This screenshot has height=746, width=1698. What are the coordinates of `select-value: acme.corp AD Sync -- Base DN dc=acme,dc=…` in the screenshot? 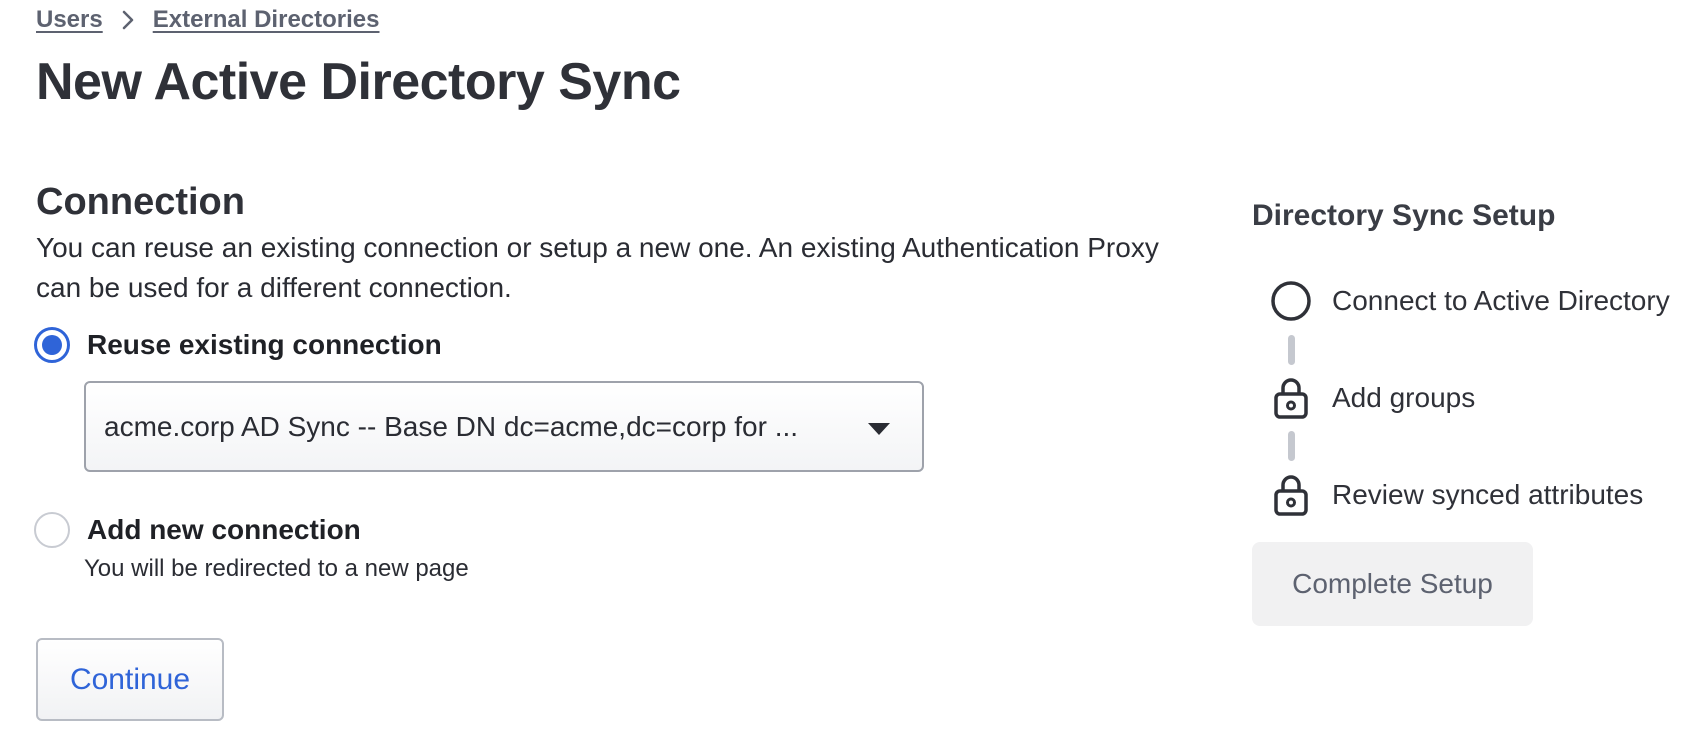 It's located at (451, 426).